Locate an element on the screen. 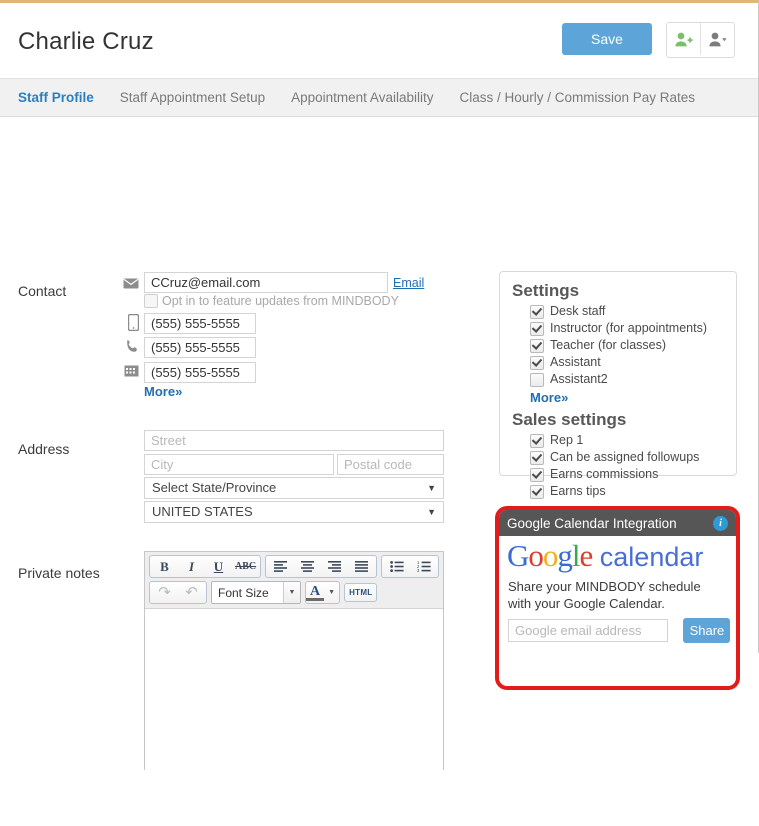 This screenshot has height=826, width=759. align-justify-icon is located at coordinates (362, 566).